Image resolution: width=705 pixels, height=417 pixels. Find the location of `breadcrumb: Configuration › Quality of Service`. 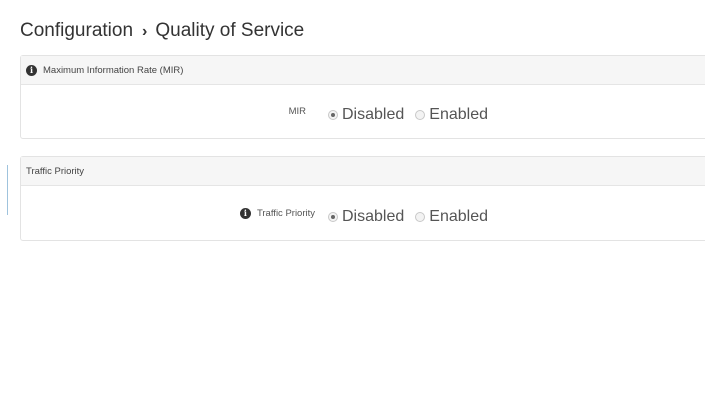

breadcrumb: Configuration › Quality of Service is located at coordinates (162, 31).